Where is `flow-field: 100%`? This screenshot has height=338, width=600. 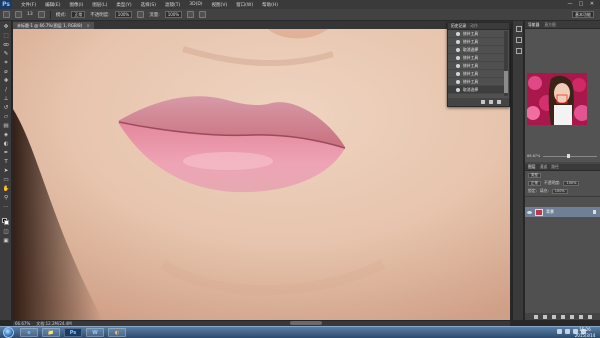
flow-field: 100% is located at coordinates (173, 14).